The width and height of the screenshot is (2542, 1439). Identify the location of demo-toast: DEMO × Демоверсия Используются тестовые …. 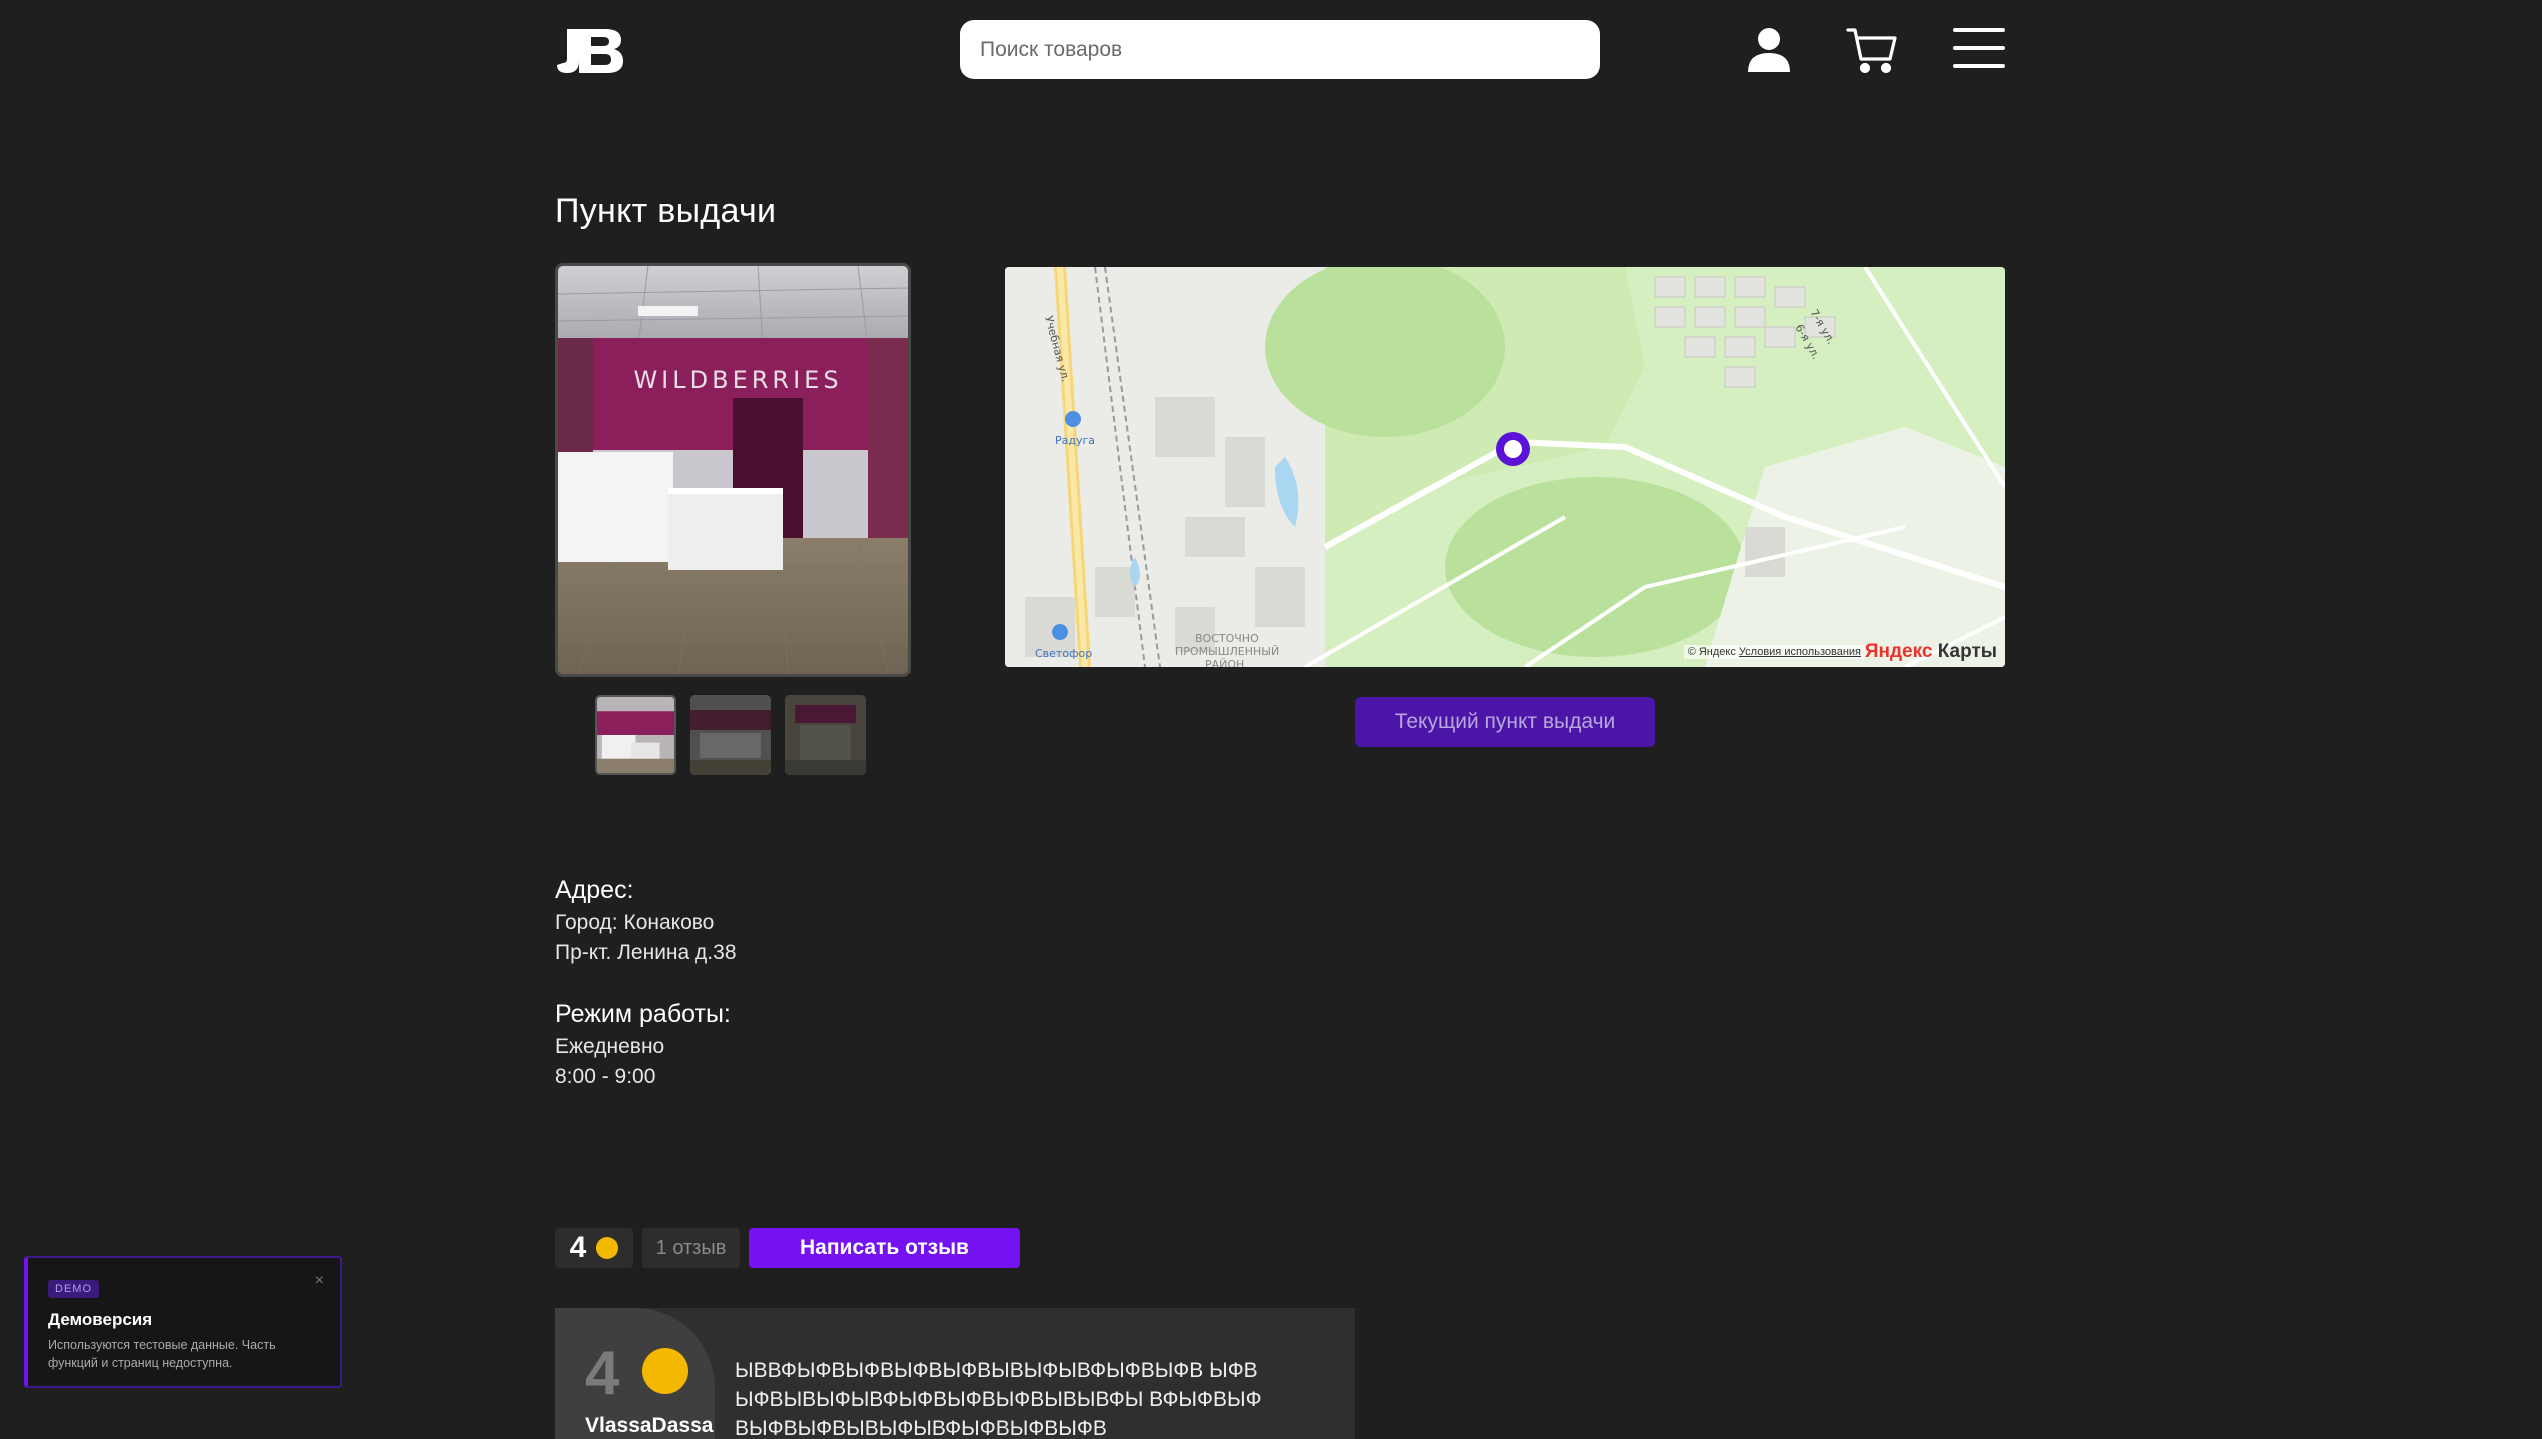
(183, 1322).